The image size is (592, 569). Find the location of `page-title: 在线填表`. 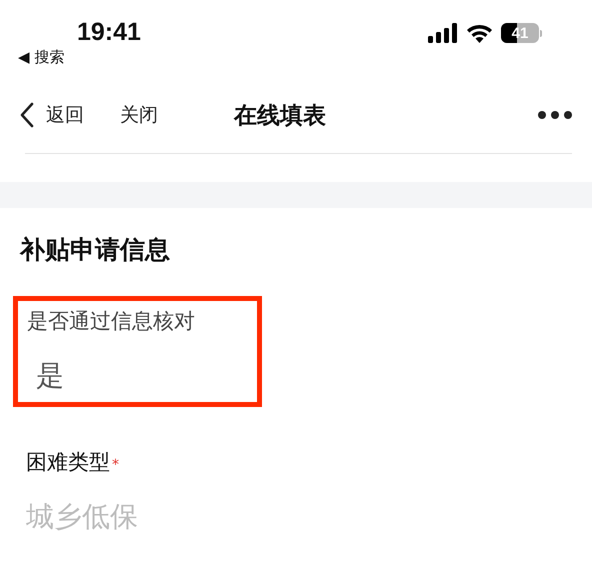

page-title: 在线填表 is located at coordinates (280, 116).